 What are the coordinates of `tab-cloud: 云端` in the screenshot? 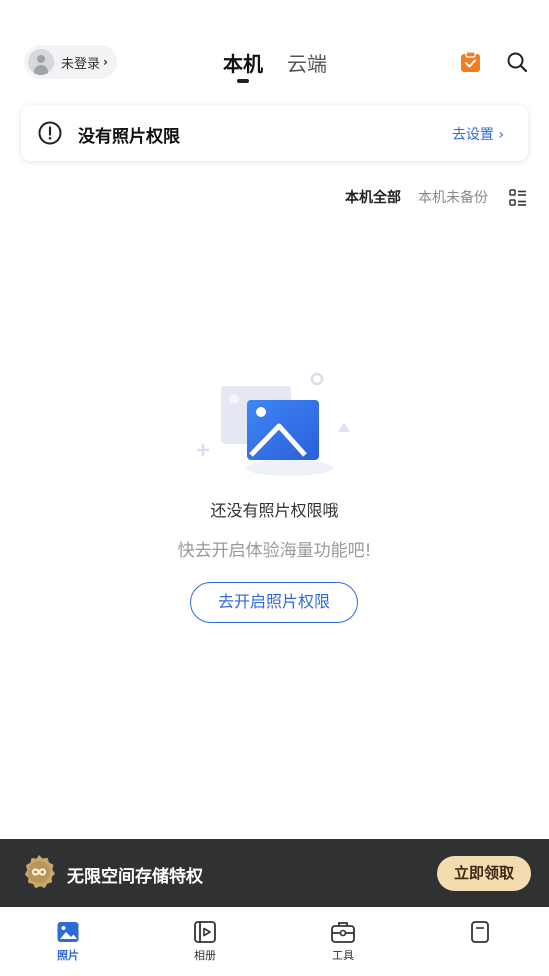 It's located at (307, 62).